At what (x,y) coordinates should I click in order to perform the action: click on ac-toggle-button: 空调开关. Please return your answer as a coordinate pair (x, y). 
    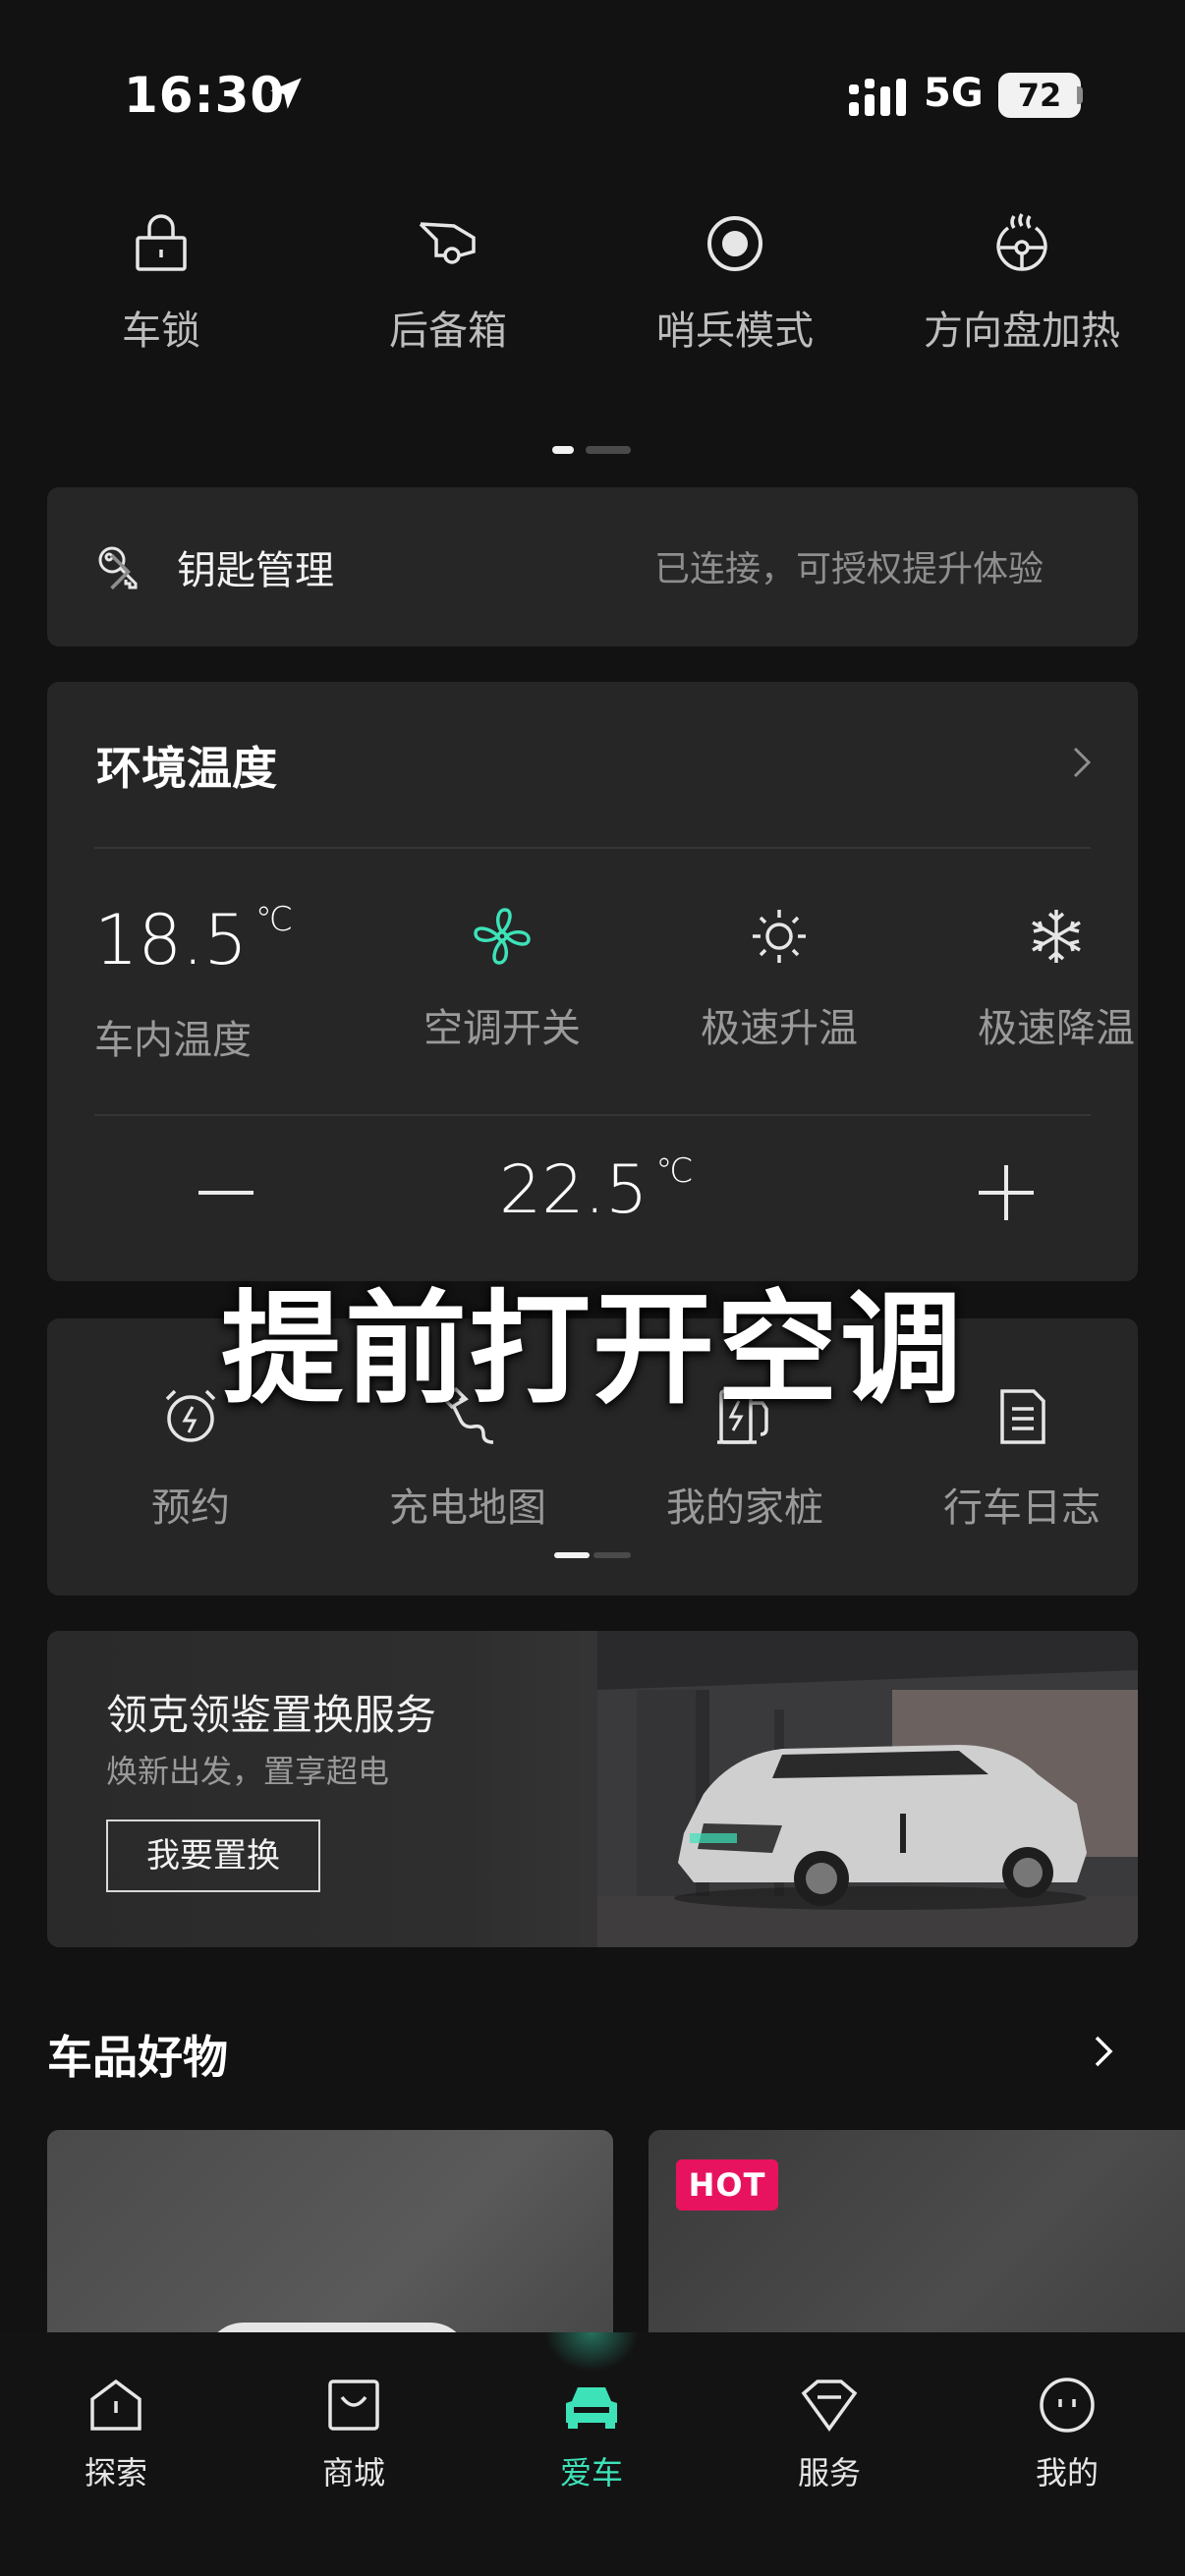
    Looking at the image, I should click on (502, 978).